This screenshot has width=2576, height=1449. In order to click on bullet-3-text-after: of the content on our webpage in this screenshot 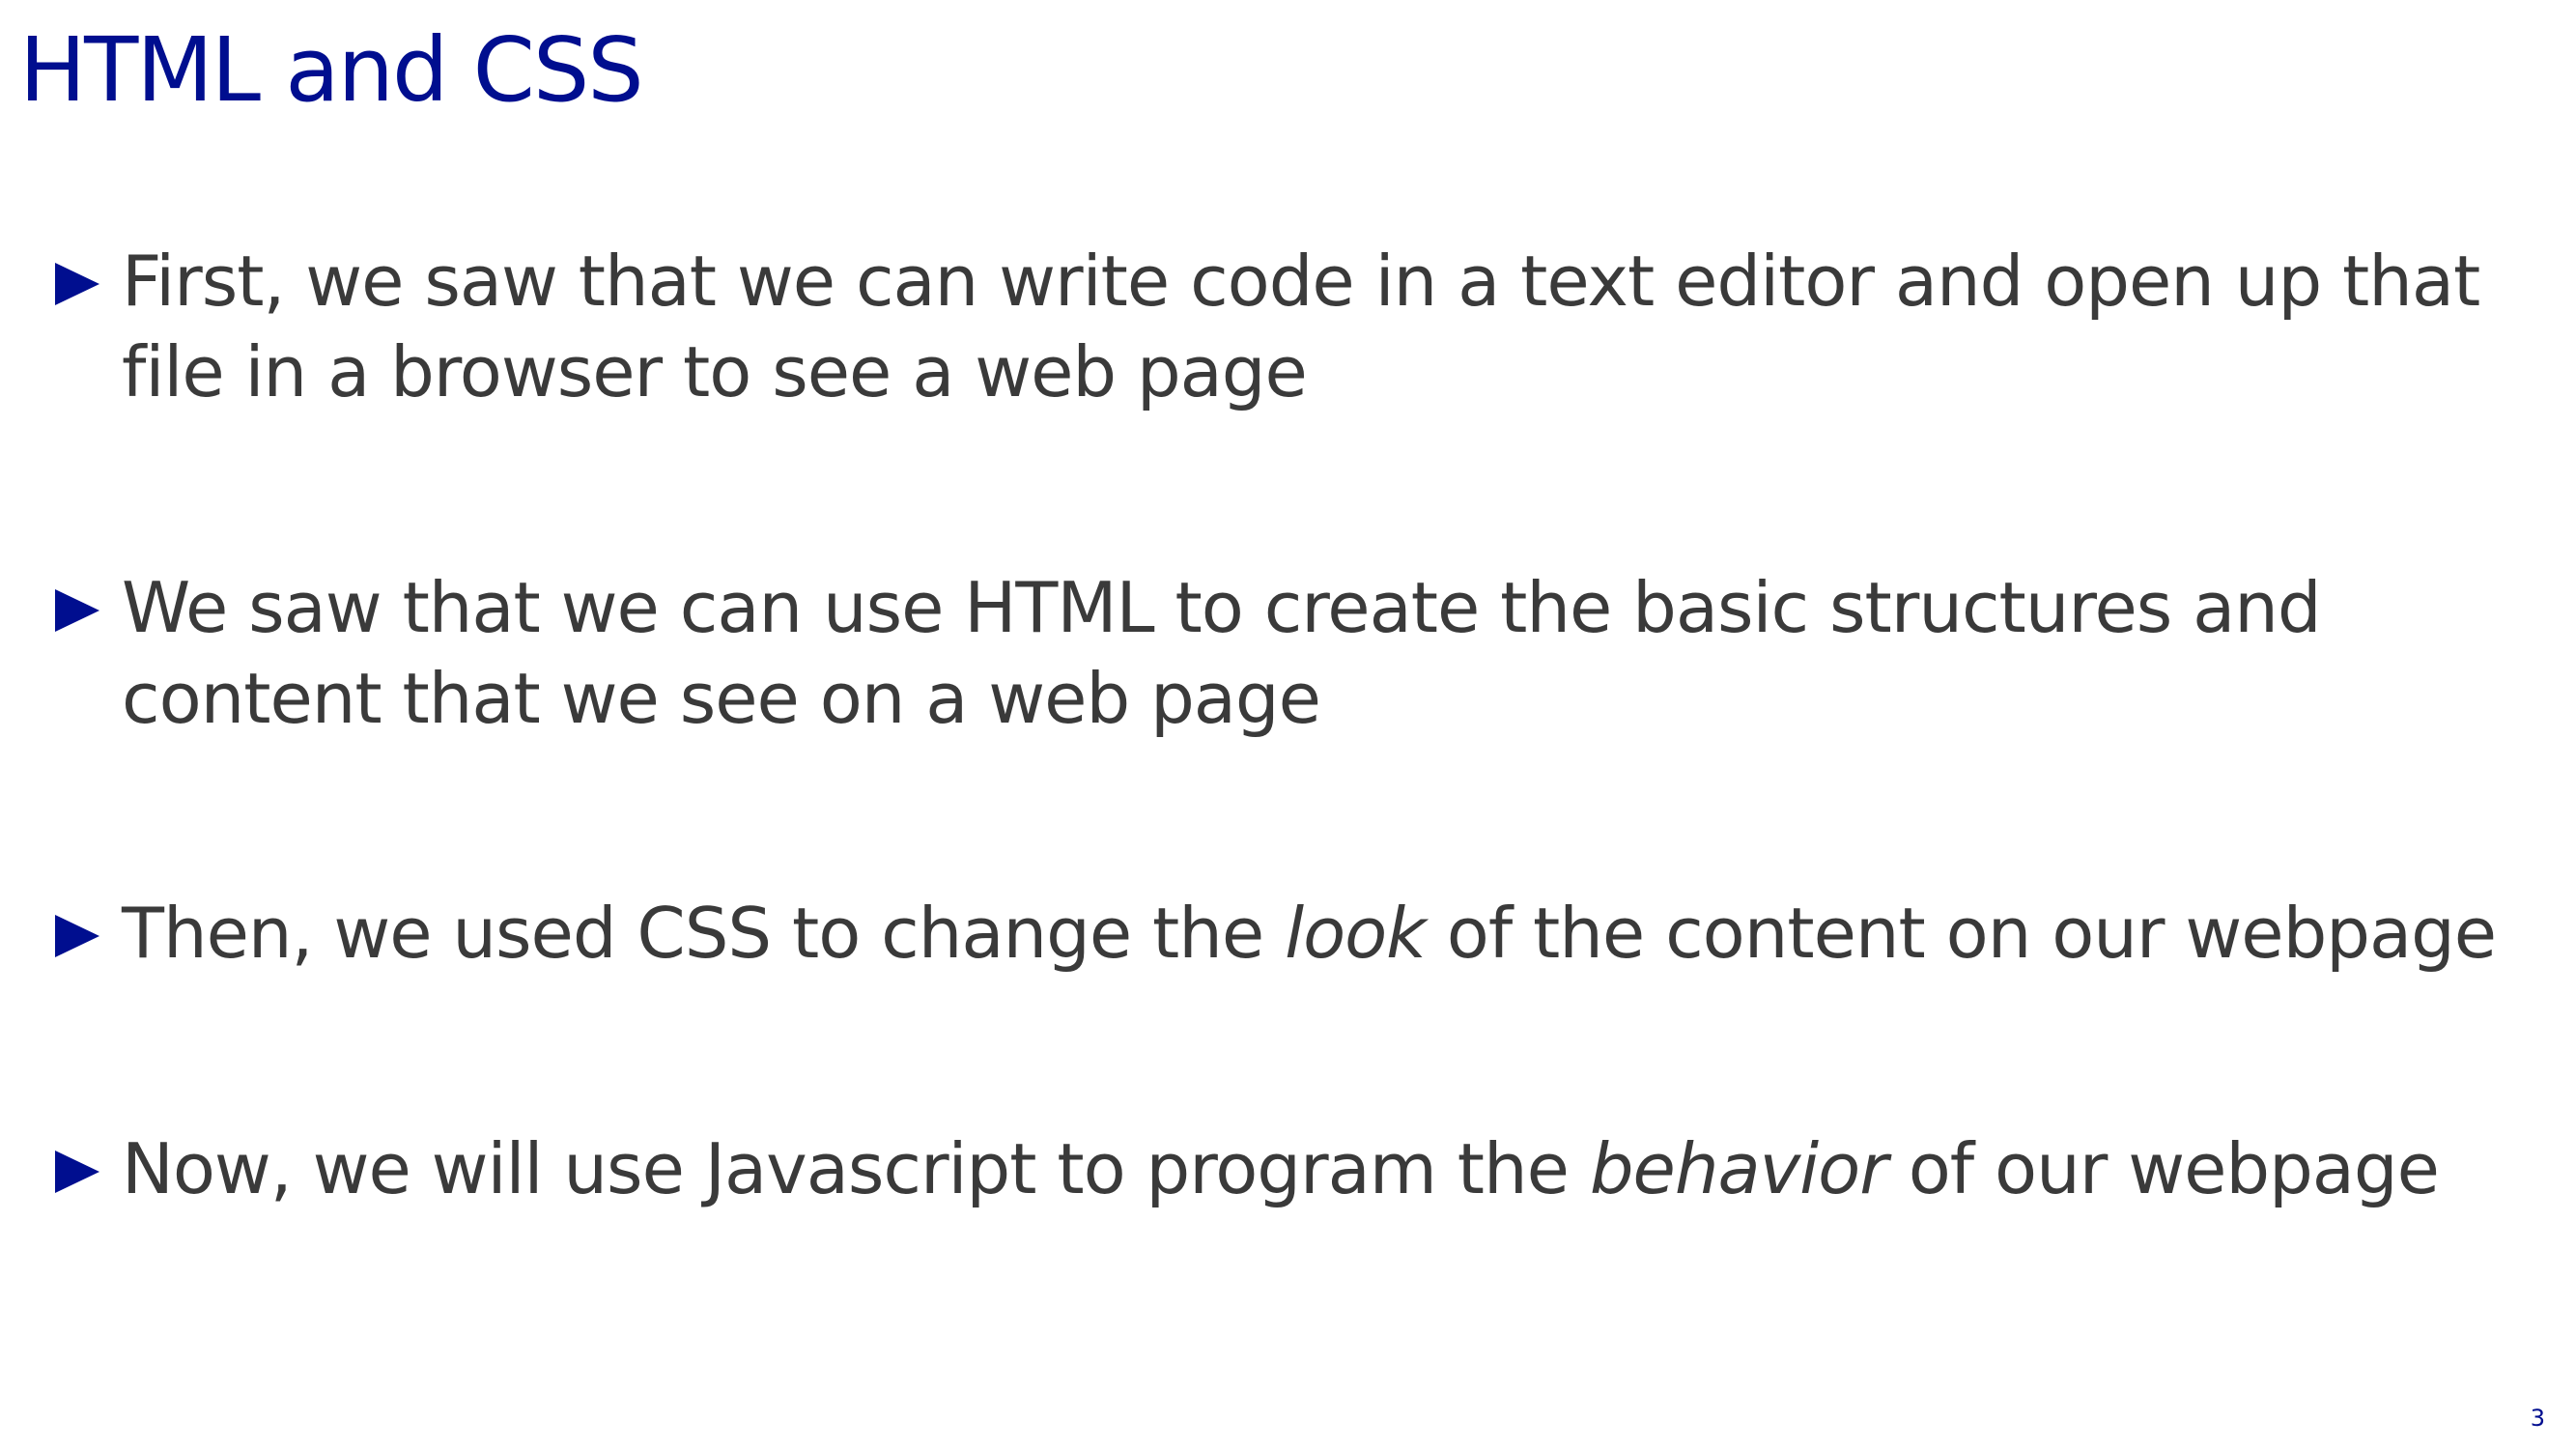, I will do `click(1961, 933)`.